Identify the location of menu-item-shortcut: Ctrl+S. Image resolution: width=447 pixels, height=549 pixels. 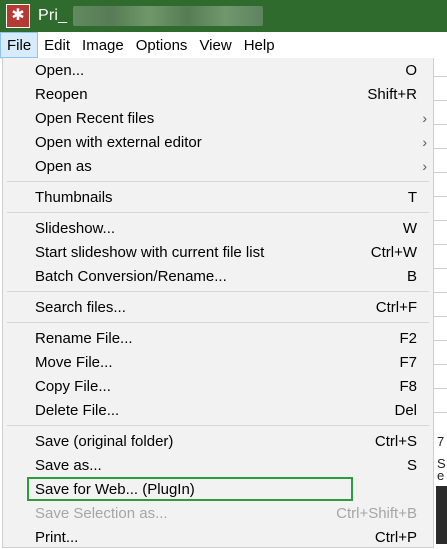
(395, 441).